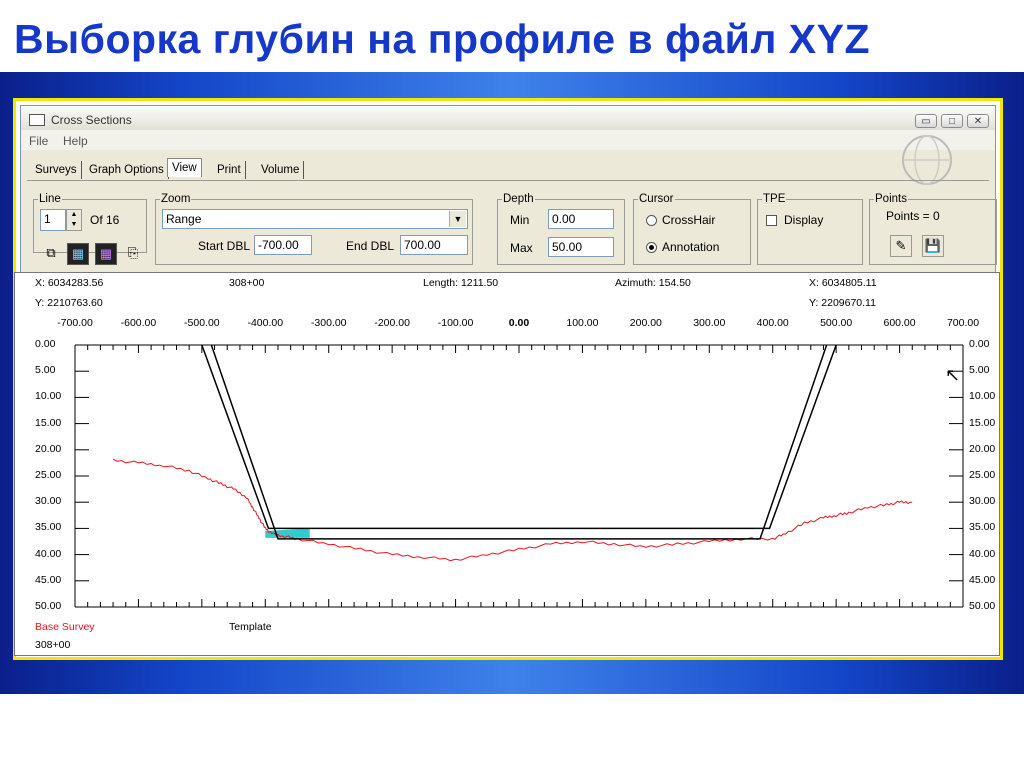  Describe the element at coordinates (250, 627) in the screenshot. I see `legend-template: Template` at that location.